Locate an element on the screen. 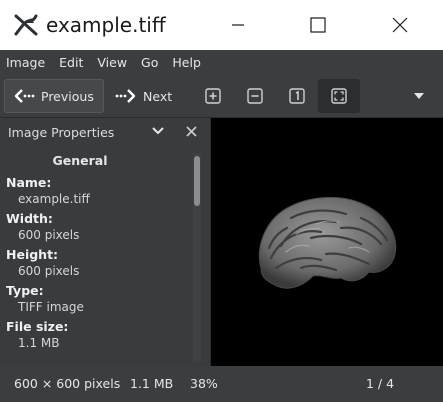  maximize-button is located at coordinates (318, 25).